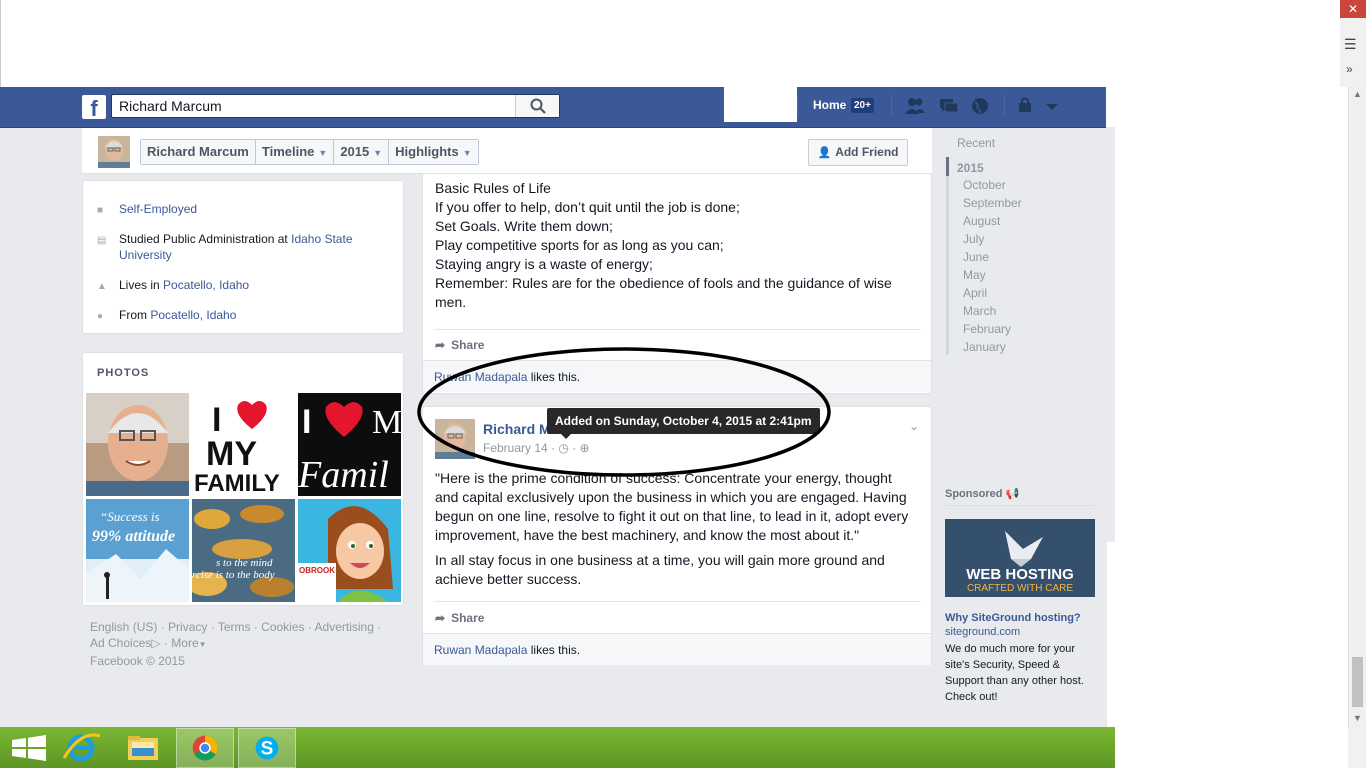  What do you see at coordinates (760, 104) in the screenshot?
I see `header-blank-block` at bounding box center [760, 104].